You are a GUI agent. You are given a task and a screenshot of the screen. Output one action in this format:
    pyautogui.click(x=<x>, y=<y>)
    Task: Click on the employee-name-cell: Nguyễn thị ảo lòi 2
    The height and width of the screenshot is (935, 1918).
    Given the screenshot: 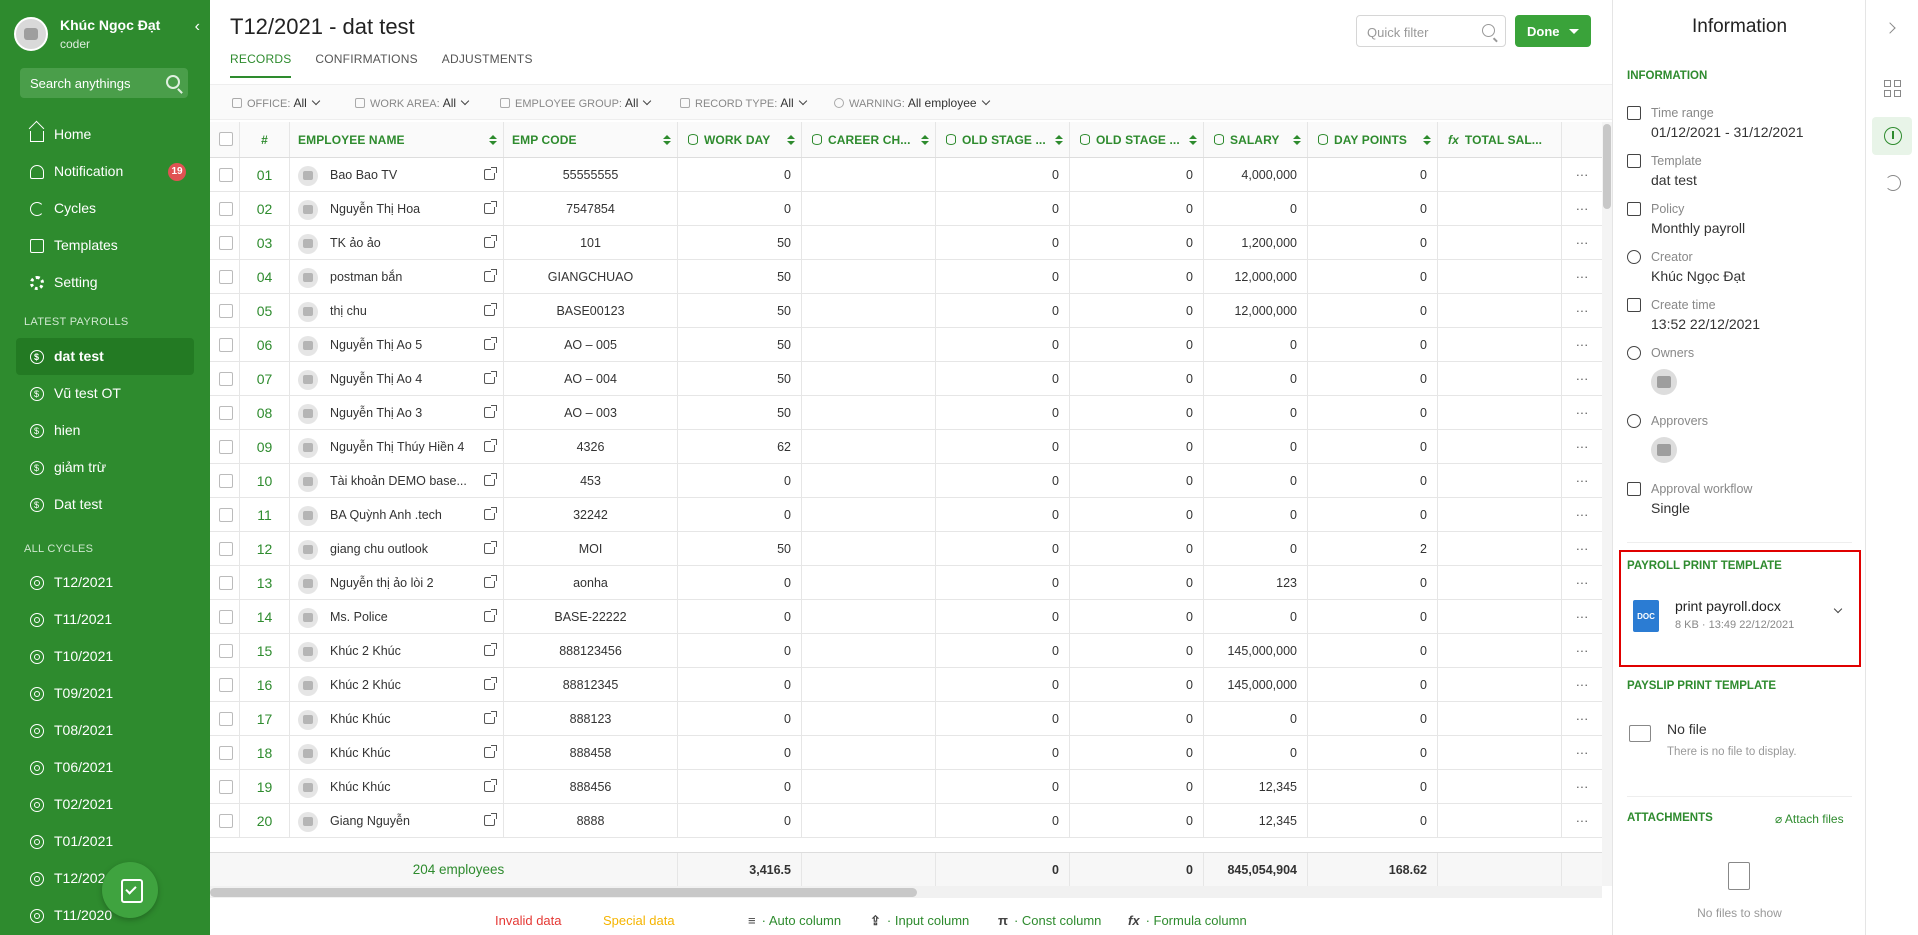 What is the action you would take?
    pyautogui.click(x=397, y=582)
    